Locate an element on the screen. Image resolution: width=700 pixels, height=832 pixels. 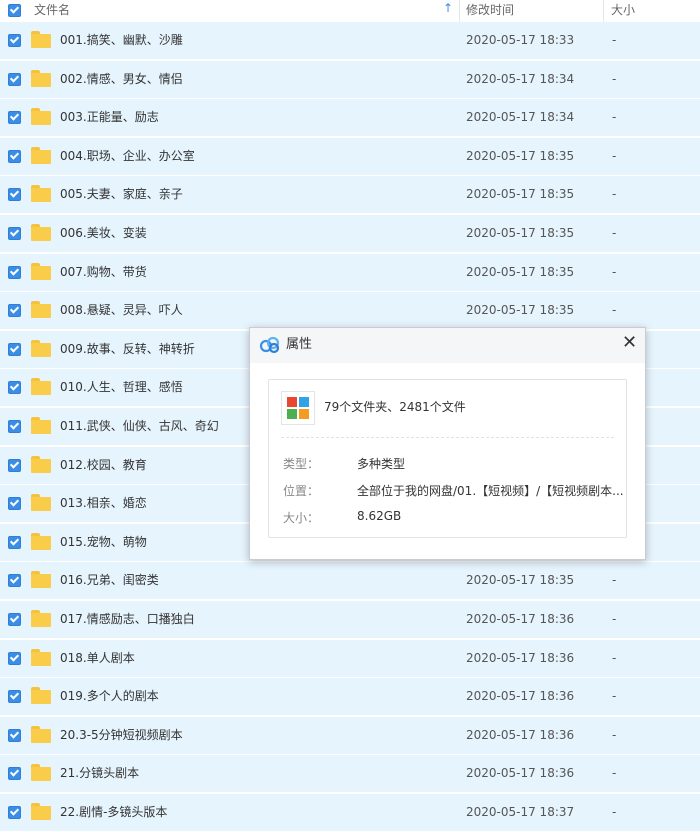
file-name: 016.兄弟、闺密类 is located at coordinates (109, 580).